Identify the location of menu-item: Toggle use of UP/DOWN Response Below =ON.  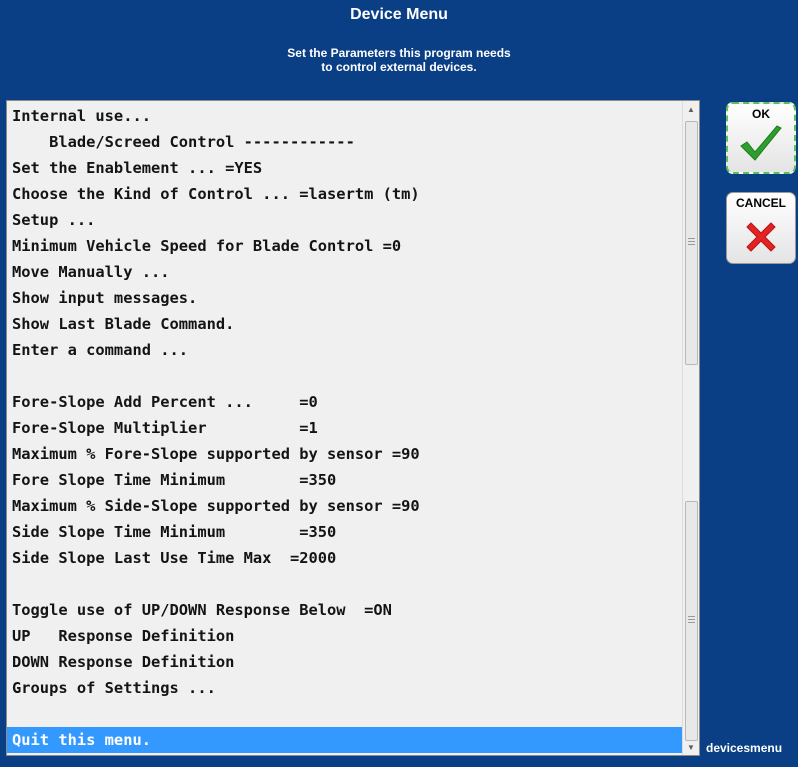
(345, 610).